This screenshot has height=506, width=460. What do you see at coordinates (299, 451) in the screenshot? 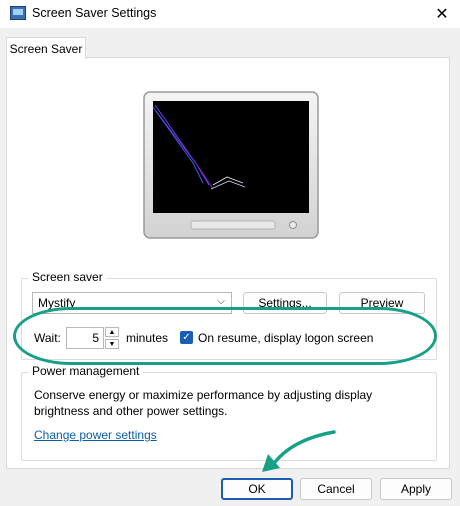
I see `annotation-arrow` at bounding box center [299, 451].